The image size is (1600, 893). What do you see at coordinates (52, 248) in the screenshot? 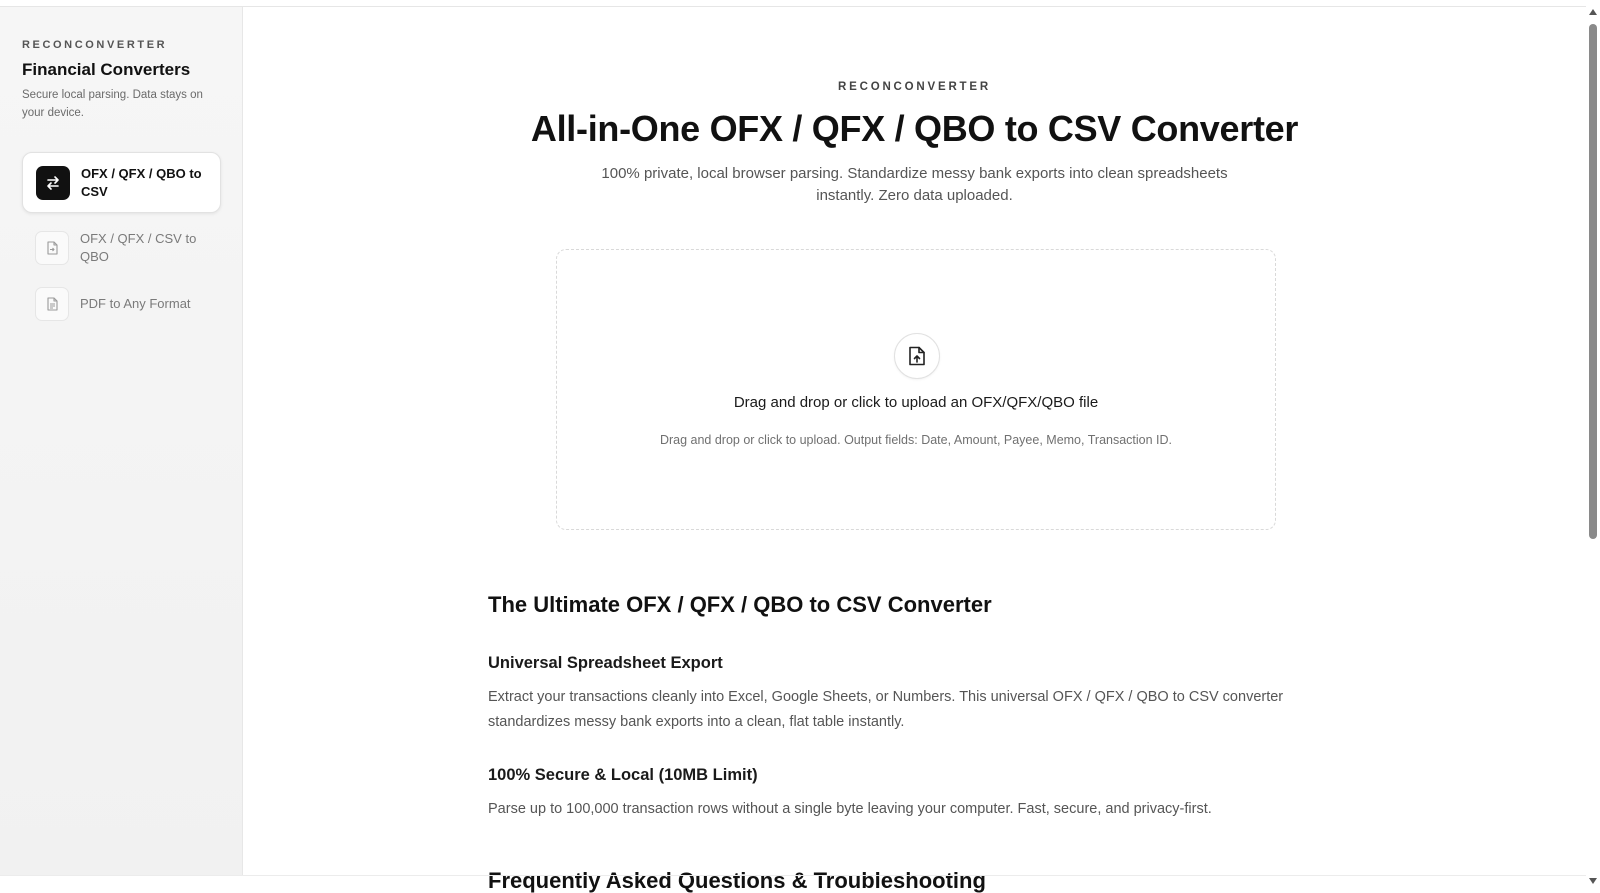
I see `file-import-icon` at bounding box center [52, 248].